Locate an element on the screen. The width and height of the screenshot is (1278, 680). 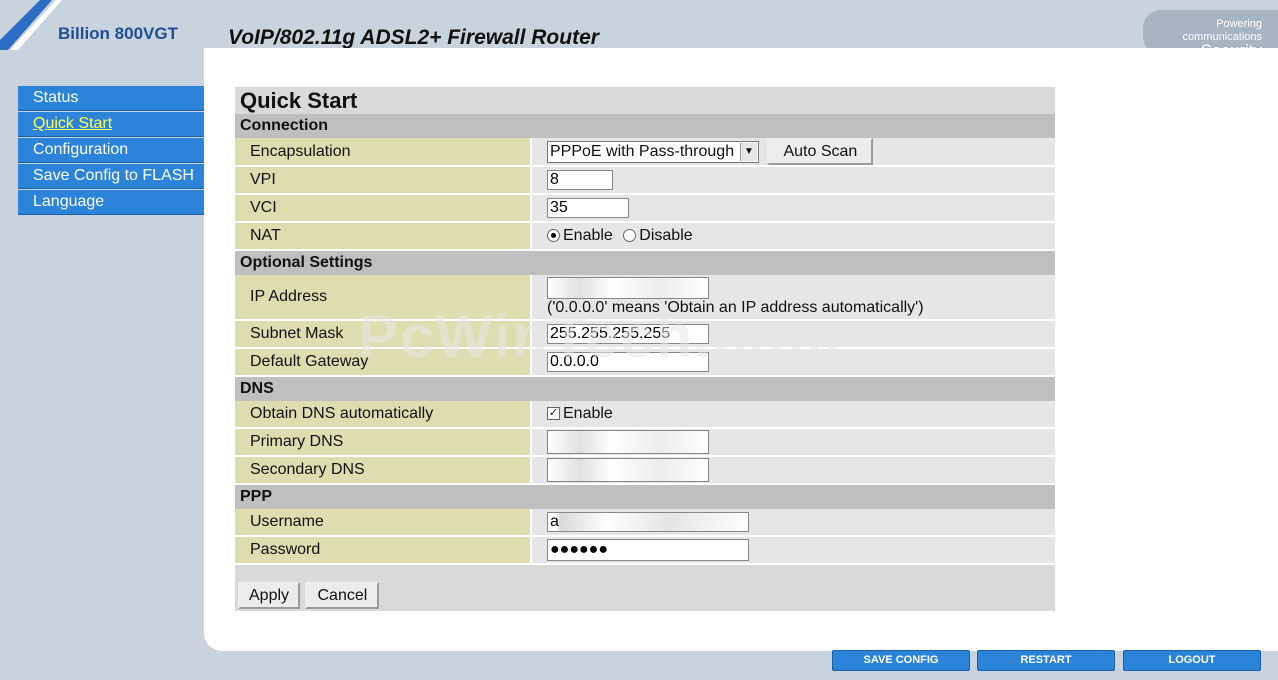
nat-enable-radio is located at coordinates (553, 236).